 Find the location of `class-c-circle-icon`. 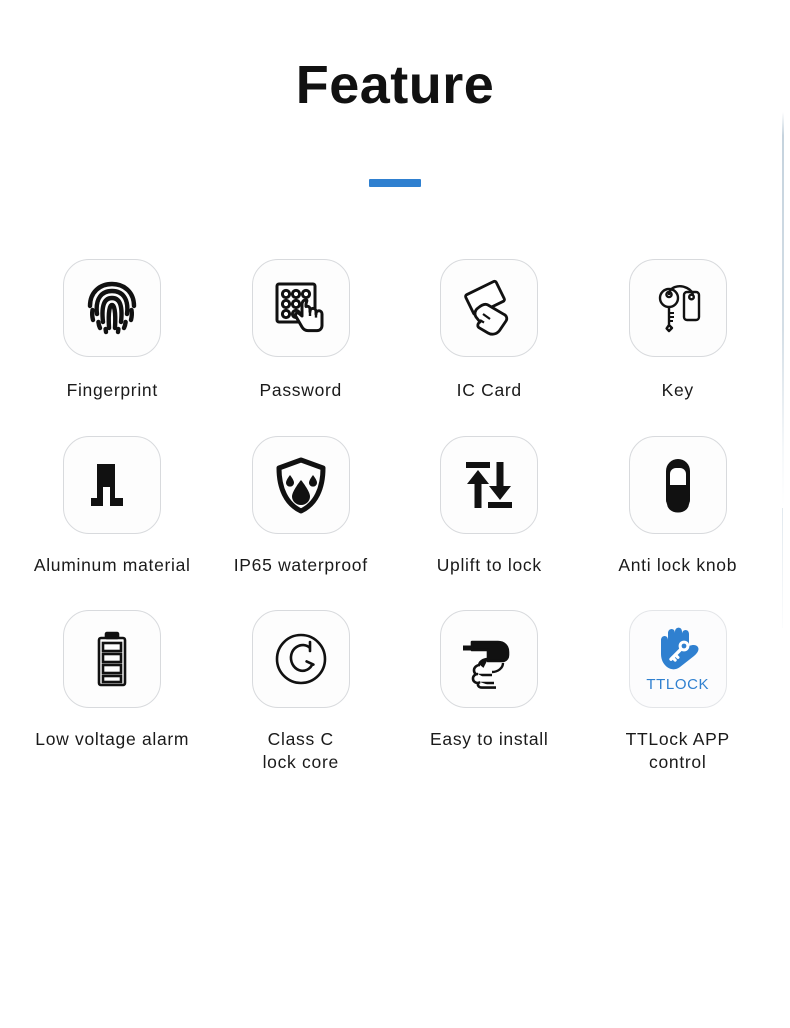

class-c-circle-icon is located at coordinates (300, 659).